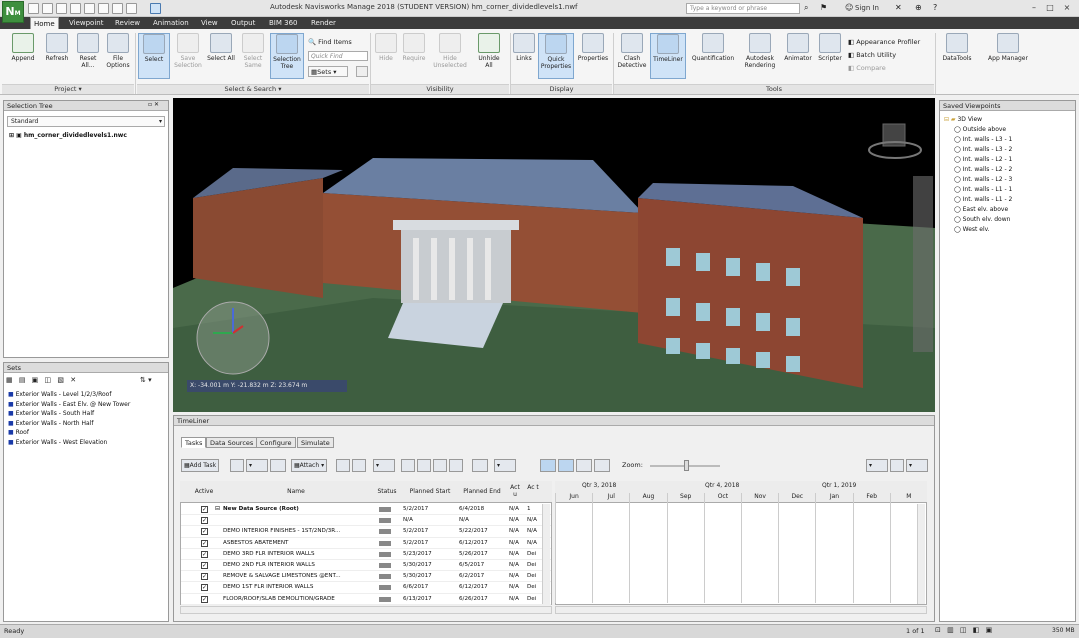  Describe the element at coordinates (668, 56) in the screenshot. I see `timeliner-button: TimeLiner` at that location.